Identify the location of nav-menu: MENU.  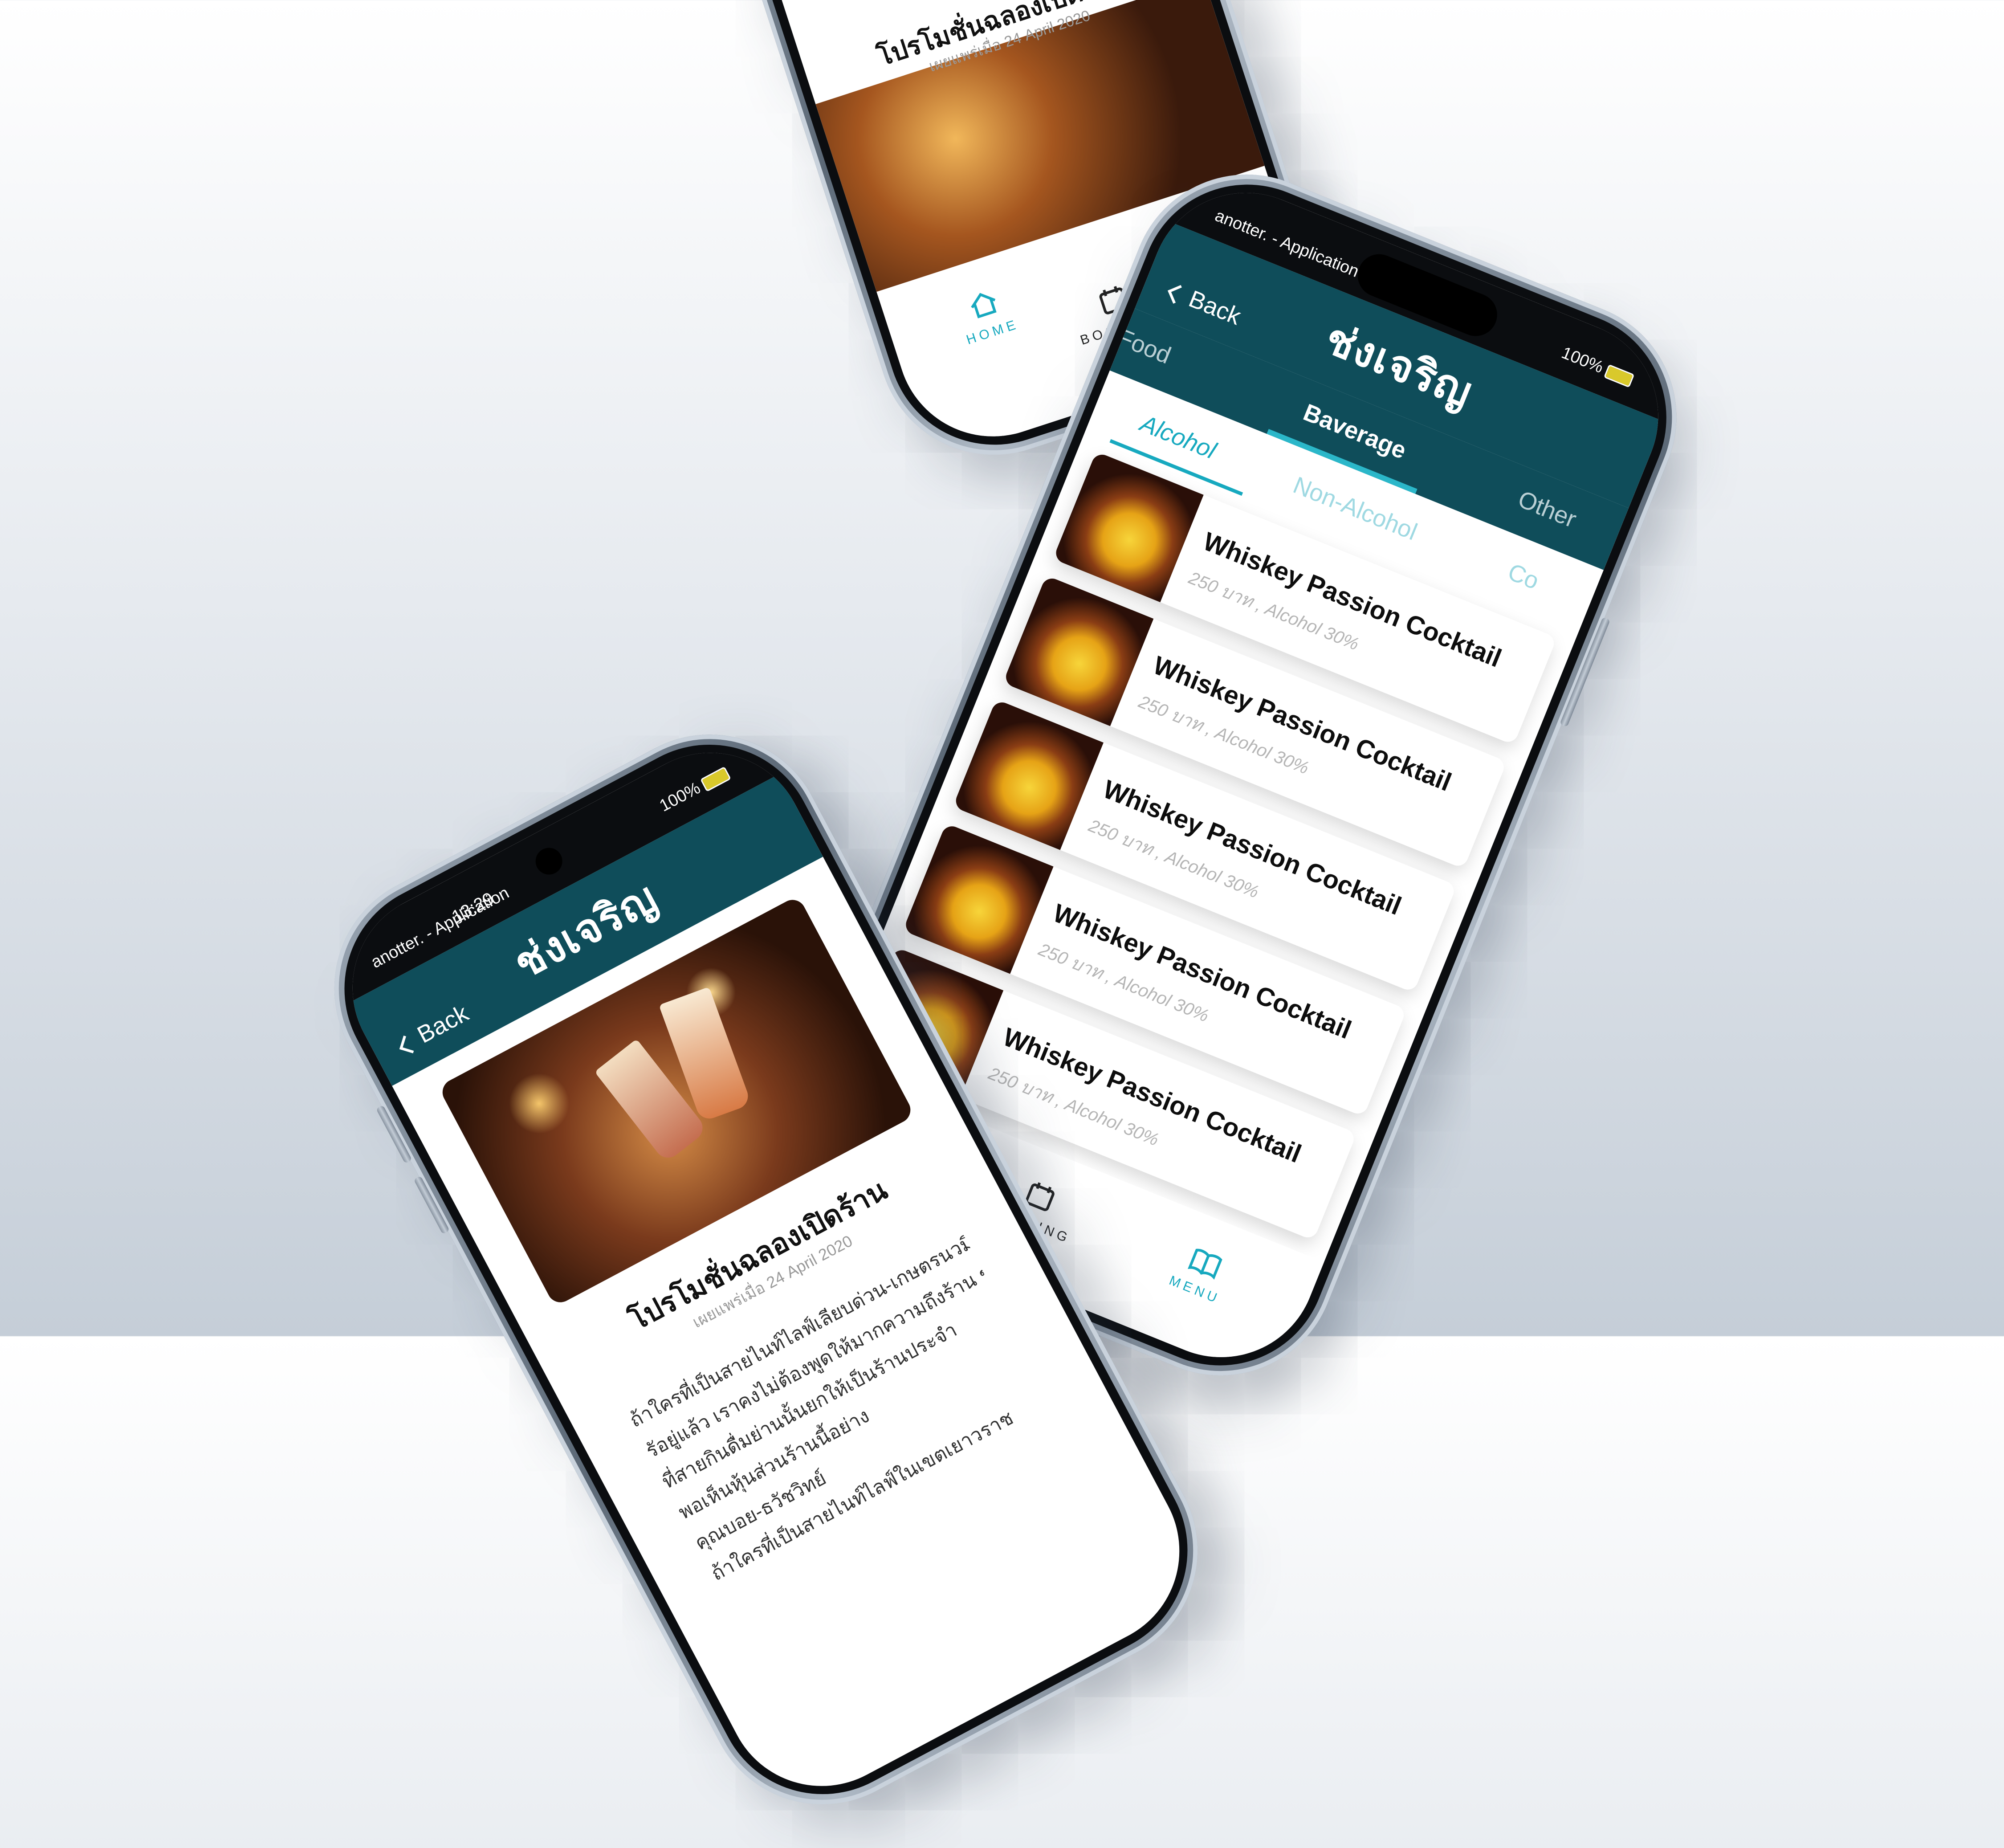
(1201, 1274).